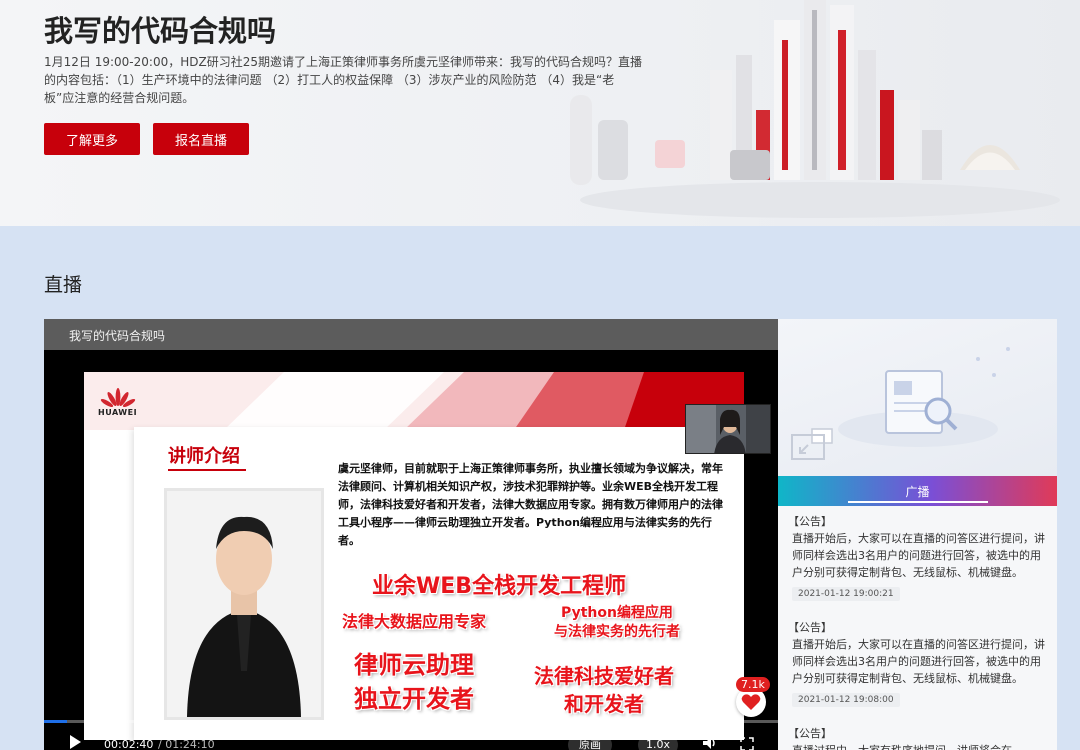  Describe the element at coordinates (186, 744) in the screenshot. I see `total-time: / 01:24:10` at that location.